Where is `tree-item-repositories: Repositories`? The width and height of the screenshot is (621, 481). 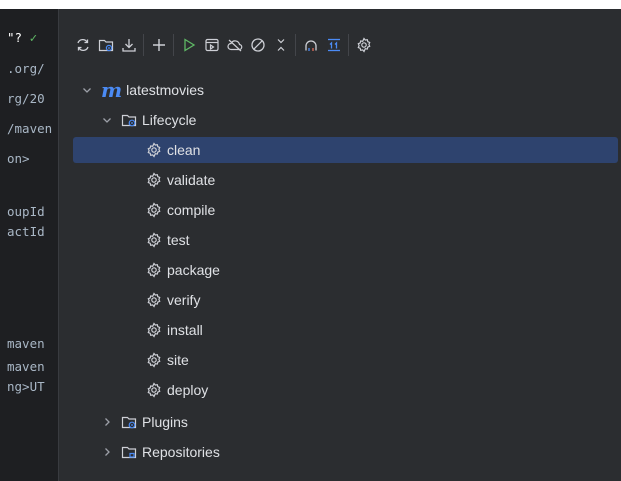 tree-item-repositories: Repositories is located at coordinates (160, 452).